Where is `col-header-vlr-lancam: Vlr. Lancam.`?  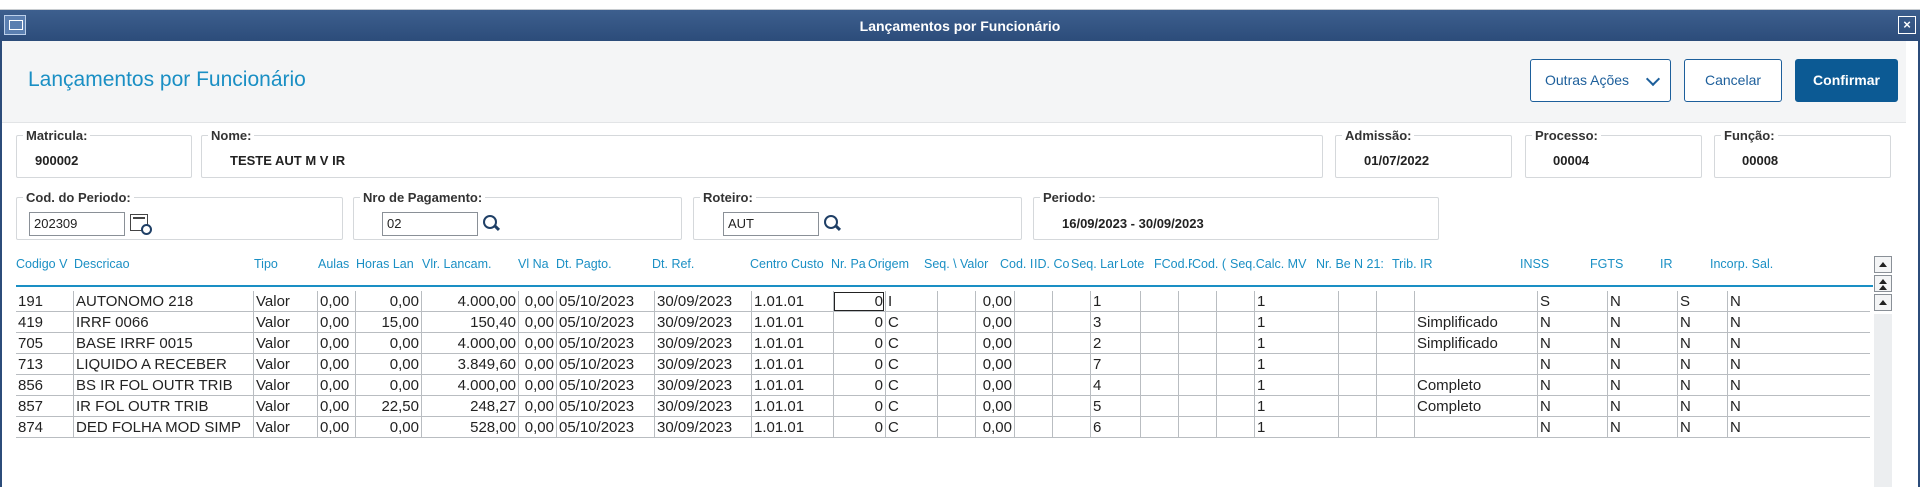 col-header-vlr-lancam: Vlr. Lancam. is located at coordinates (468, 264).